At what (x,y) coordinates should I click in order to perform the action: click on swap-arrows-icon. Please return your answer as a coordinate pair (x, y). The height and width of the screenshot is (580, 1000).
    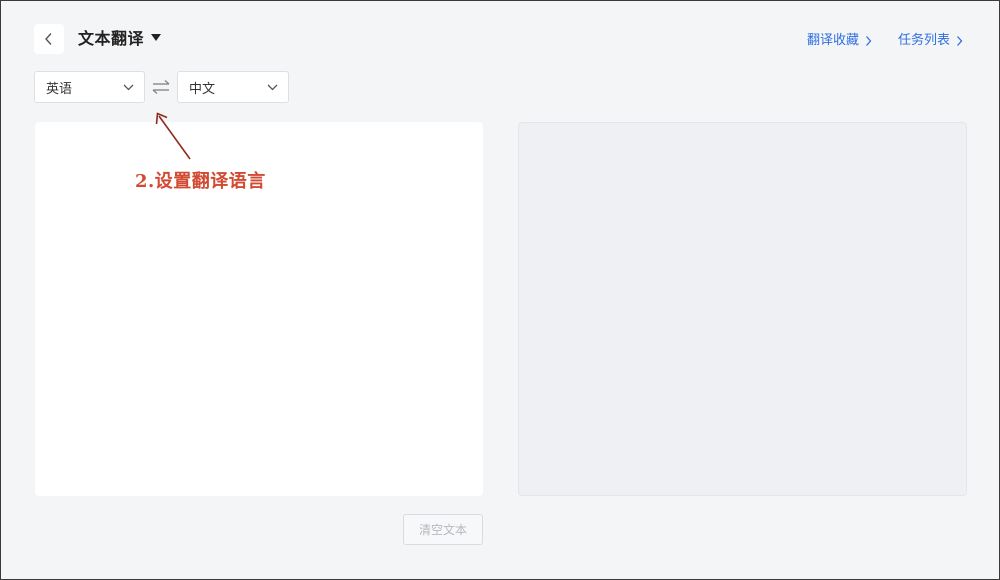
    Looking at the image, I should click on (161, 87).